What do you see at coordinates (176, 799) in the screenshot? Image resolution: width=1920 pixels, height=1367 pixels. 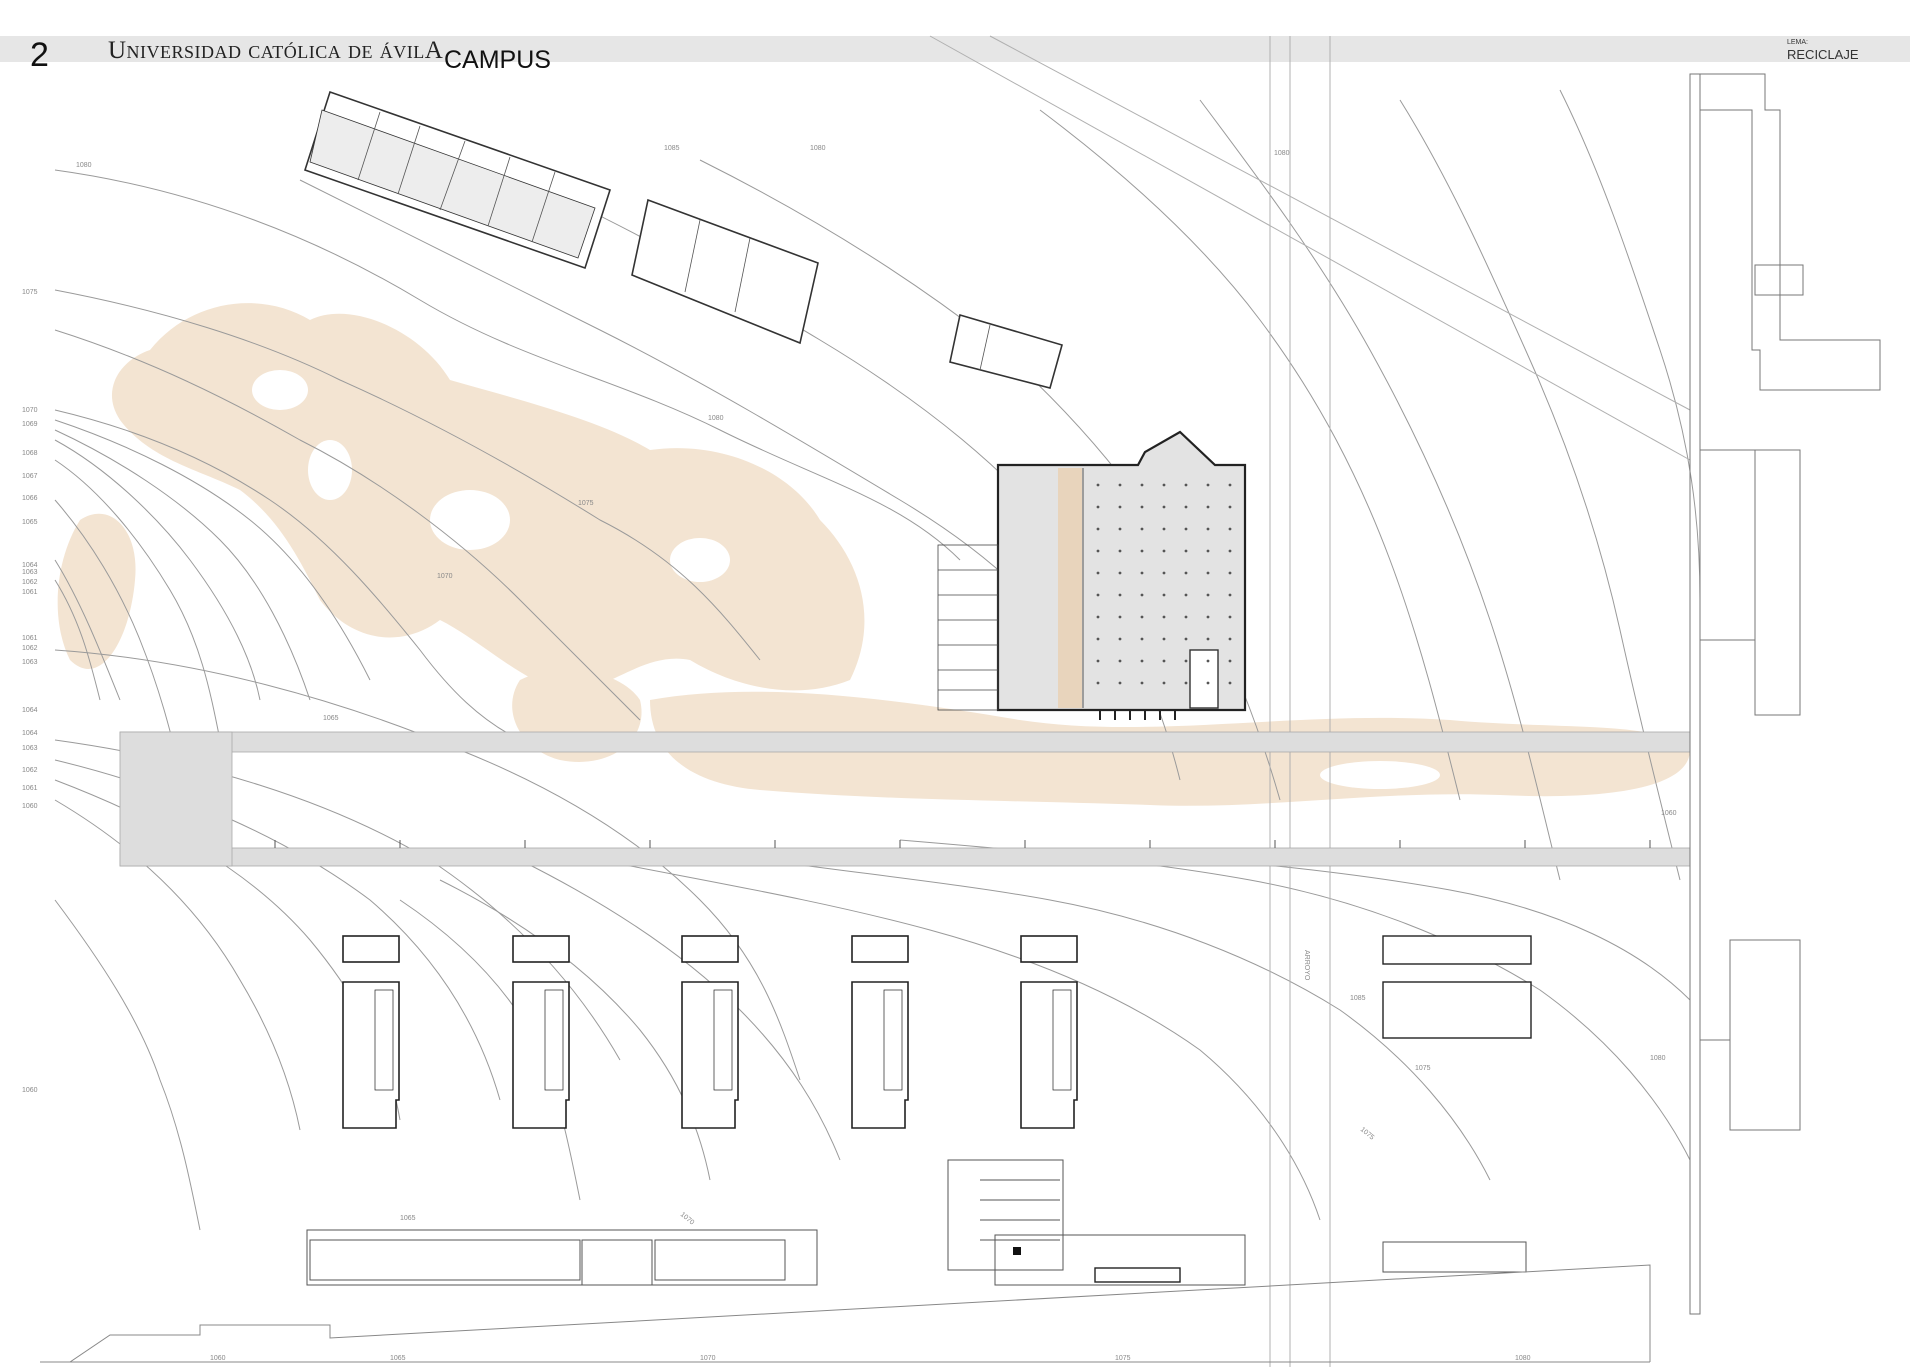 I see `road-band-left-block` at bounding box center [176, 799].